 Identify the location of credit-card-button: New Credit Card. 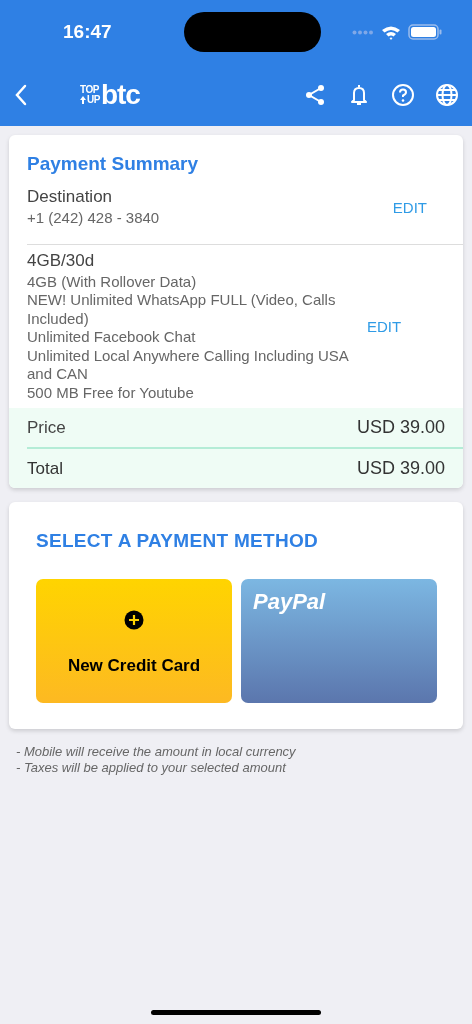
(134, 641).